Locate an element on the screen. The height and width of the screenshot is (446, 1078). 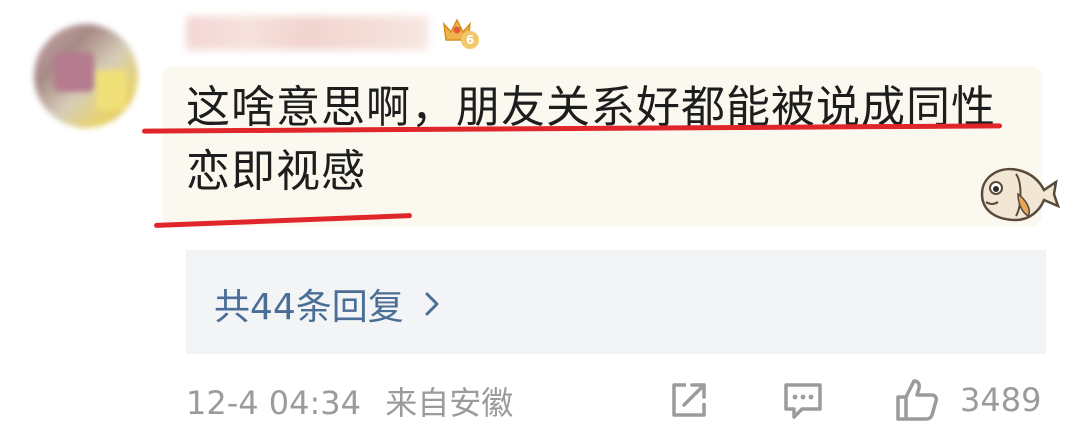
thumbs-up-icon is located at coordinates (917, 400).